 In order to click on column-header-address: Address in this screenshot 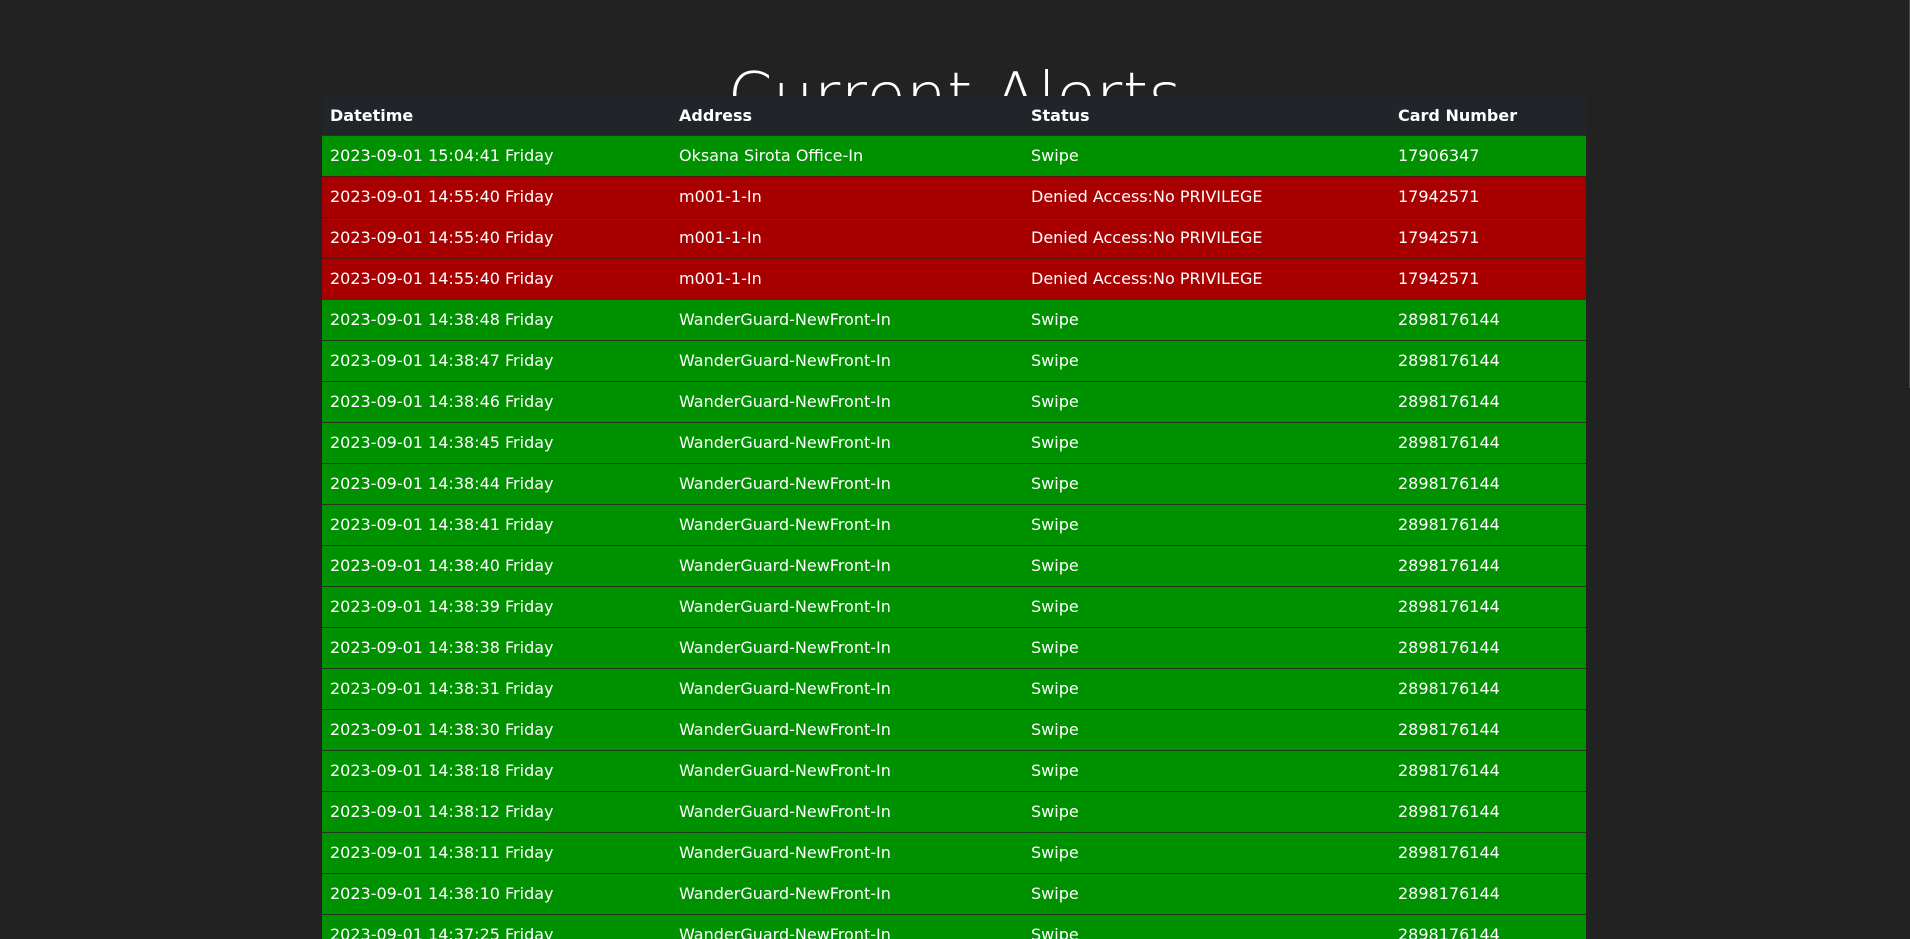, I will do `click(847, 115)`.